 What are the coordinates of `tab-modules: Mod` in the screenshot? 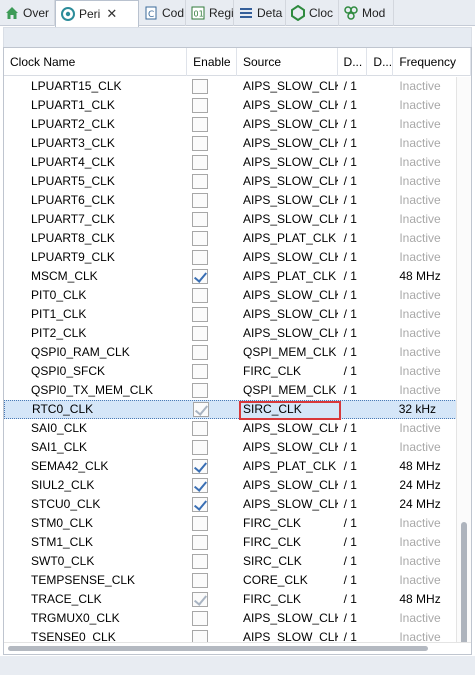 It's located at (366, 13).